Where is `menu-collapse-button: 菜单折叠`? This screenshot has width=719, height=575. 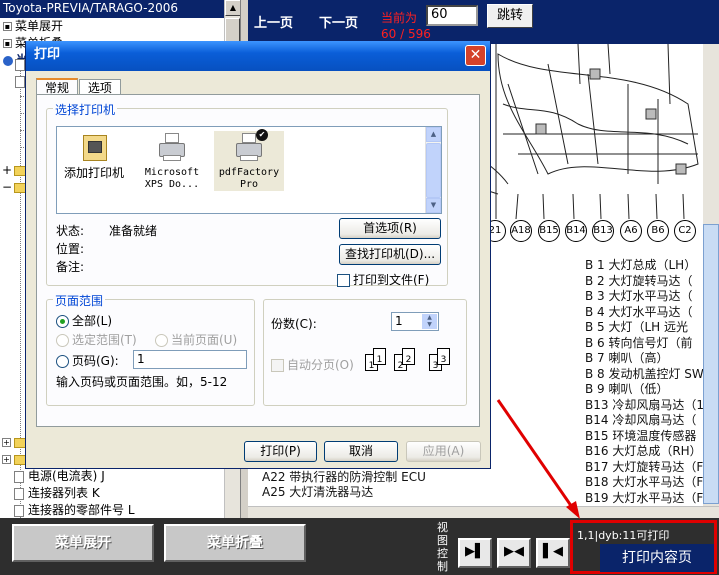
menu-collapse-button: 菜单折叠 is located at coordinates (235, 543).